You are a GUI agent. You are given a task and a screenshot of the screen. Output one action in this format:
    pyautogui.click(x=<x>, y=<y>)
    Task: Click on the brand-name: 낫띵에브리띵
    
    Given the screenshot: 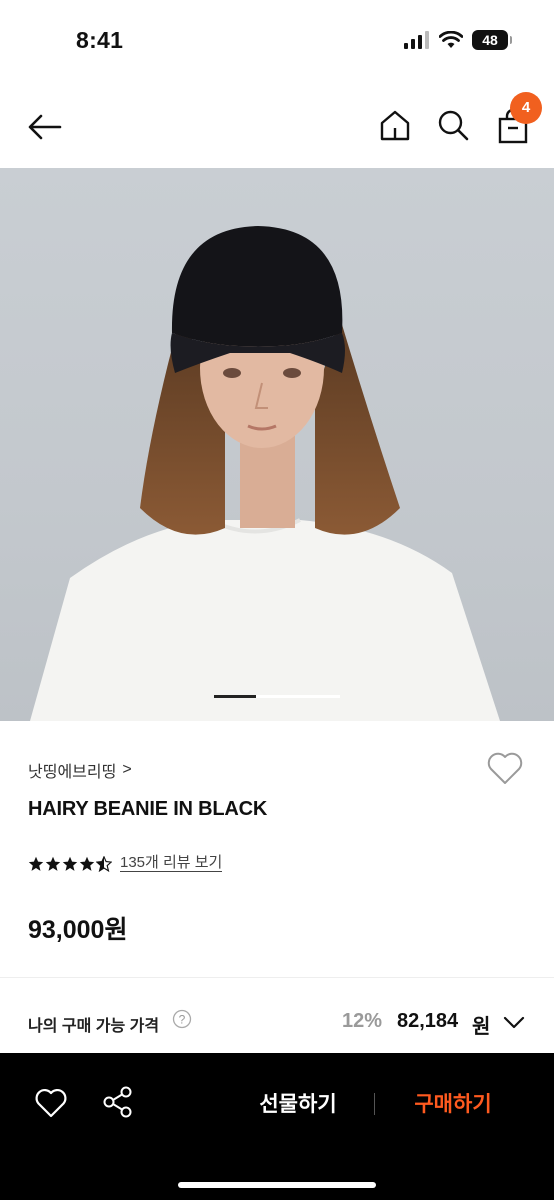 What is the action you would take?
    pyautogui.click(x=72, y=772)
    